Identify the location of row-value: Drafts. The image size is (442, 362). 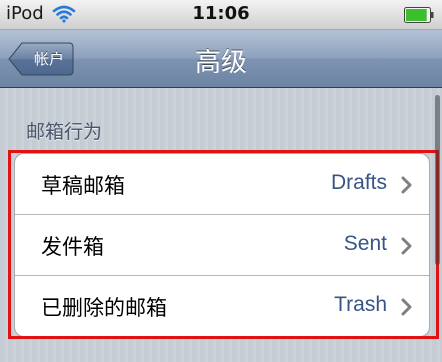
(358, 182).